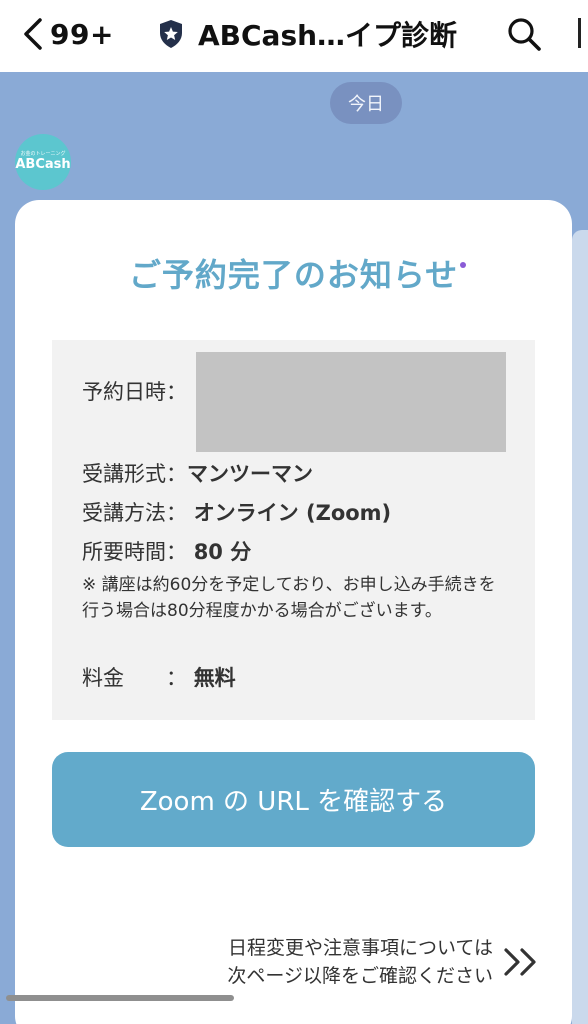  I want to click on date-label: 今日, so click(366, 104).